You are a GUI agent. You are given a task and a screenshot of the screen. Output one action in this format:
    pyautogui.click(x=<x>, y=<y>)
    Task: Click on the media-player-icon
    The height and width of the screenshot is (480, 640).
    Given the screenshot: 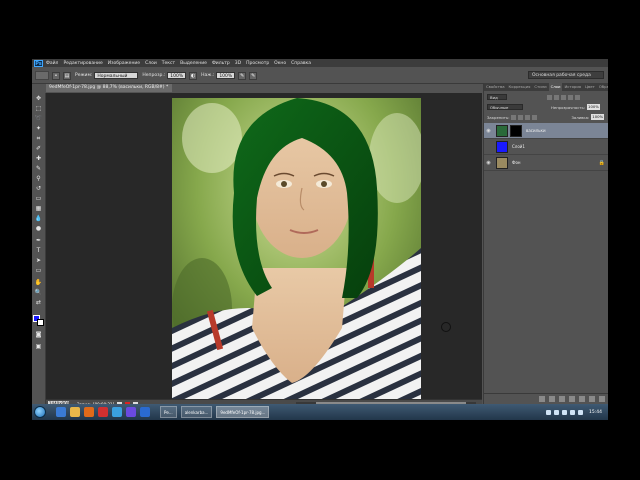 What is the action you would take?
    pyautogui.click(x=89, y=412)
    